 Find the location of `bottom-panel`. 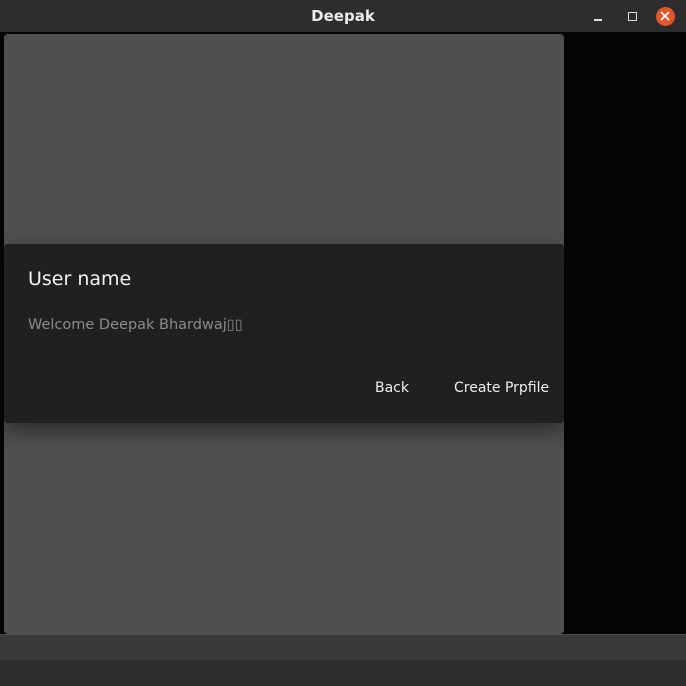

bottom-panel is located at coordinates (343, 647).